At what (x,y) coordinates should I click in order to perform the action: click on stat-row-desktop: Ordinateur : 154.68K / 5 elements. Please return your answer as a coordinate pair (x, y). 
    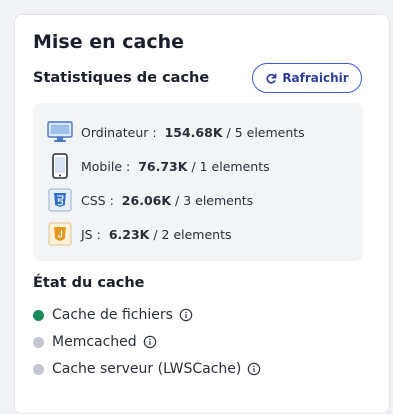
    Looking at the image, I should click on (176, 132).